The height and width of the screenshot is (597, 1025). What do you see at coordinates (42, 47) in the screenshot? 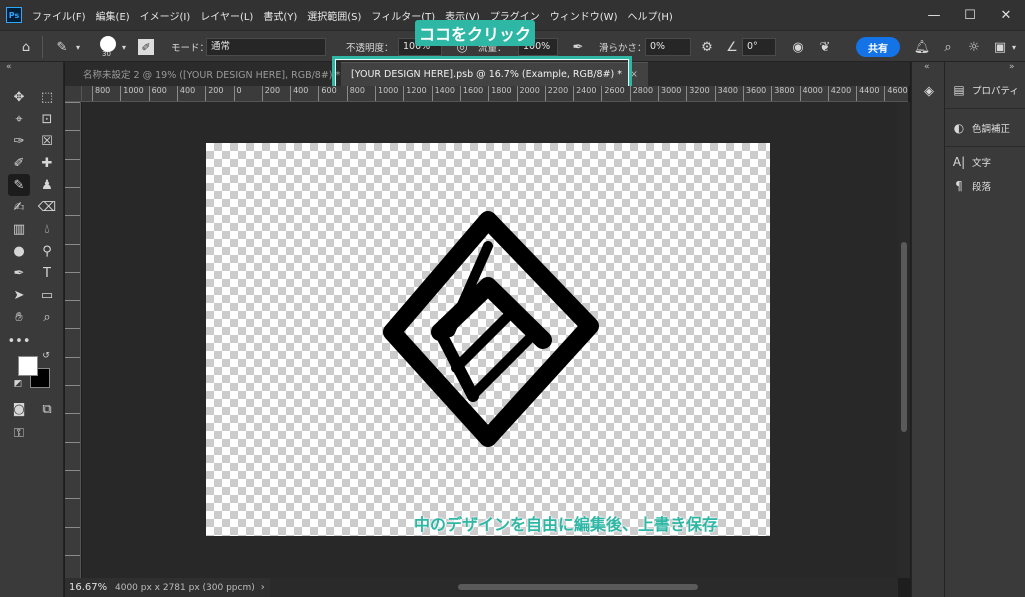
I see `options-divider` at bounding box center [42, 47].